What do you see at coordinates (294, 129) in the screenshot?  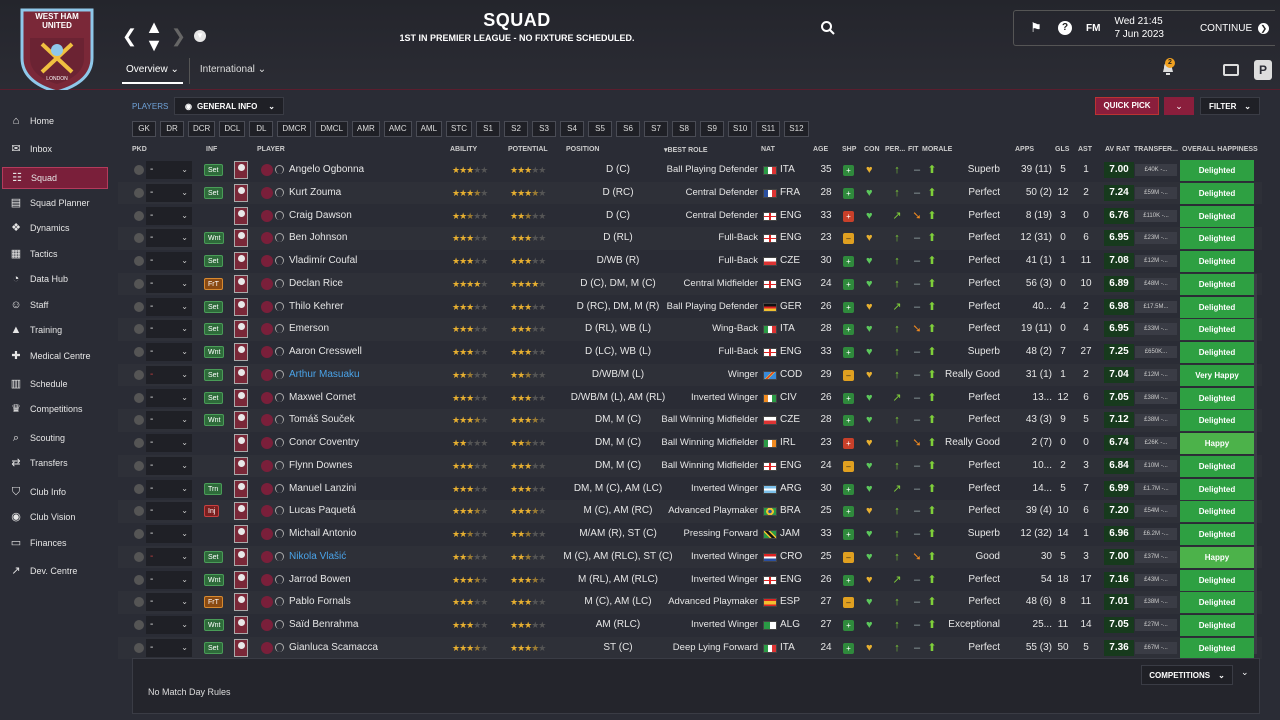 I see `filter-chip-dmcr: DMCR` at bounding box center [294, 129].